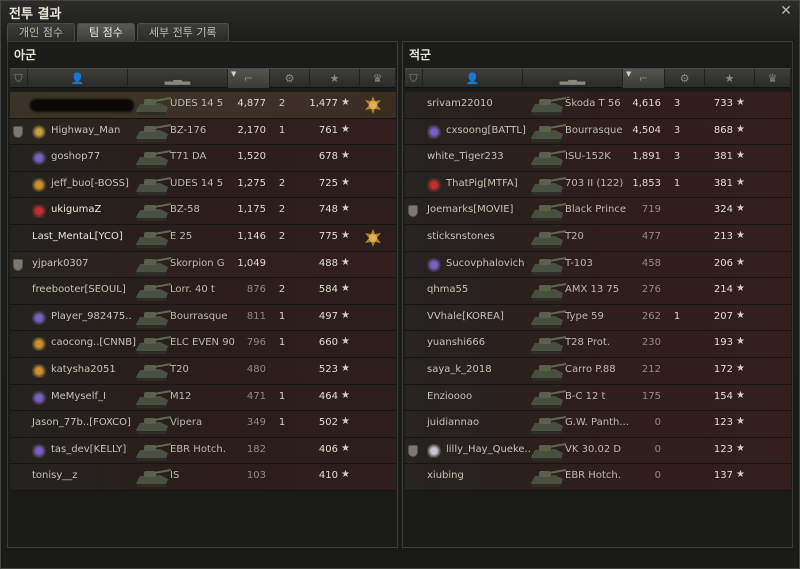 This screenshot has height=569, width=800. I want to click on tank-name: E 25, so click(181, 236).